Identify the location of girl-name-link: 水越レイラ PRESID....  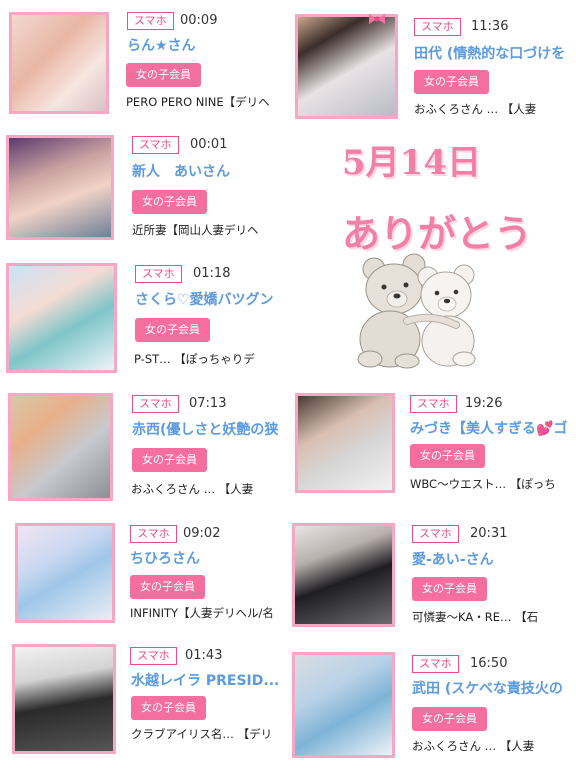
(209, 681).